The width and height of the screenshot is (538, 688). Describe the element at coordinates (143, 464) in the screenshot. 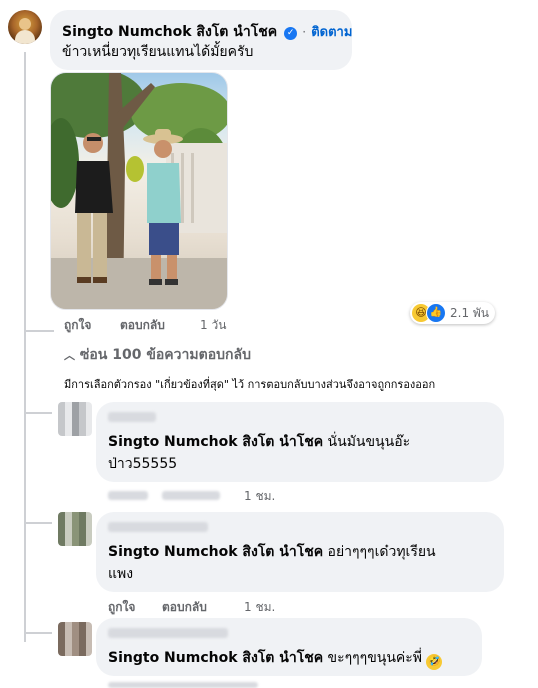

I see `reply-text-continued: ป่าว55555` at that location.